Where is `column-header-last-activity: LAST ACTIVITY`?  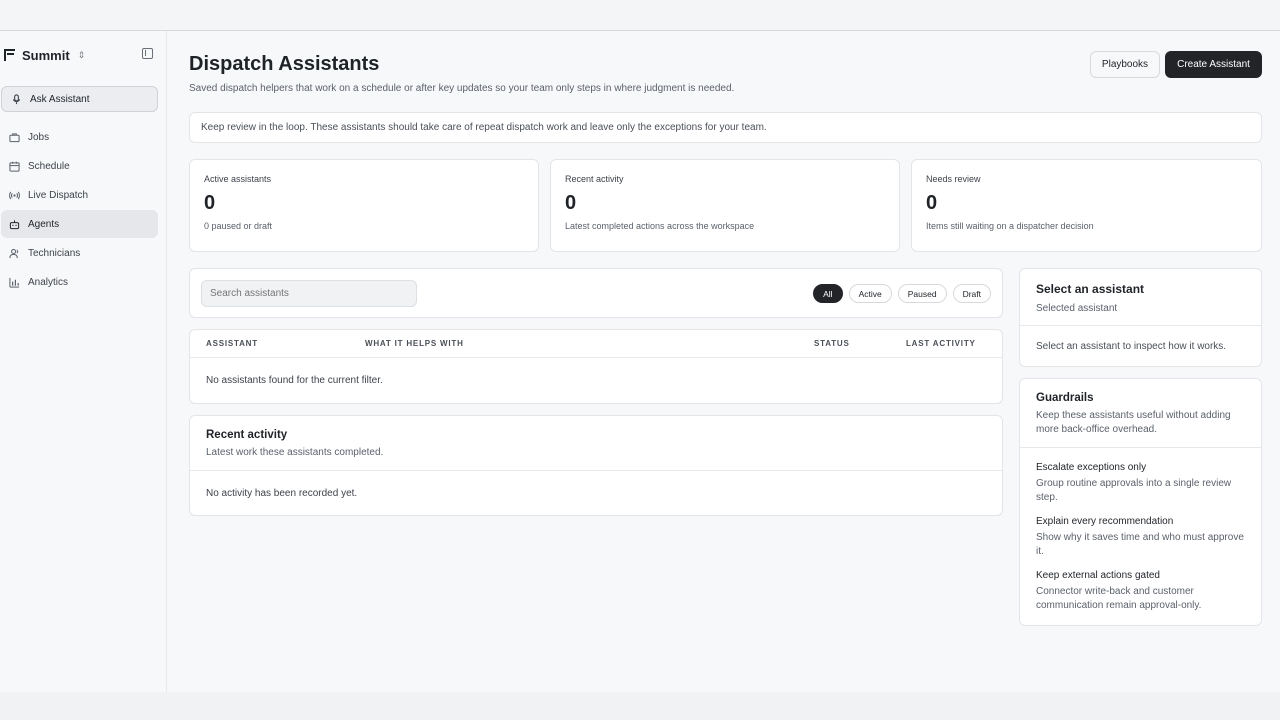 column-header-last-activity: LAST ACTIVITY is located at coordinates (941, 343).